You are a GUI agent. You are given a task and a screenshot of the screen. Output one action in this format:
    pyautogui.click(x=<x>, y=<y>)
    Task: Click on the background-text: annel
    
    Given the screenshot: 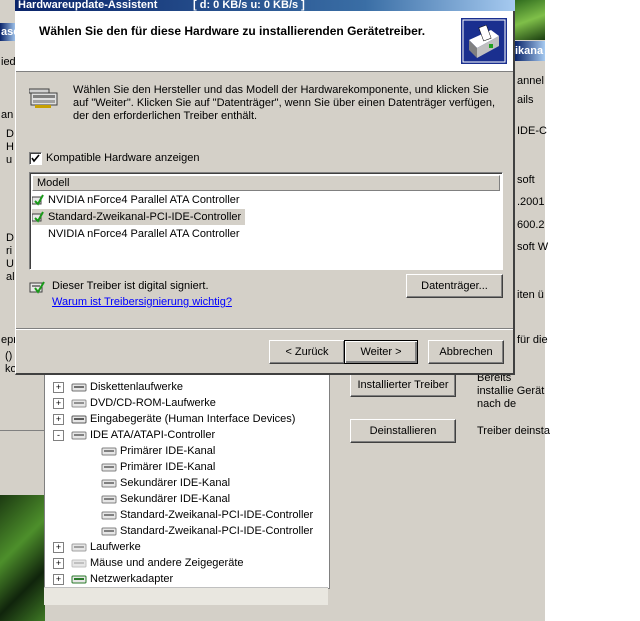 What is the action you would take?
    pyautogui.click(x=530, y=81)
    